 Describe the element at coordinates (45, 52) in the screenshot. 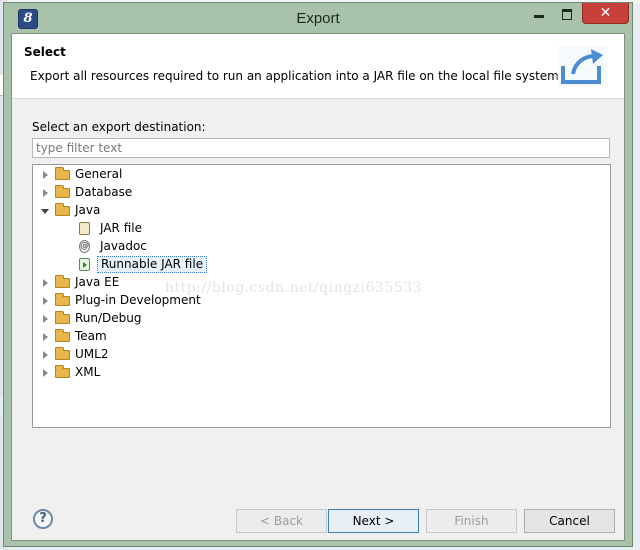

I see `page-title: Select` at that location.